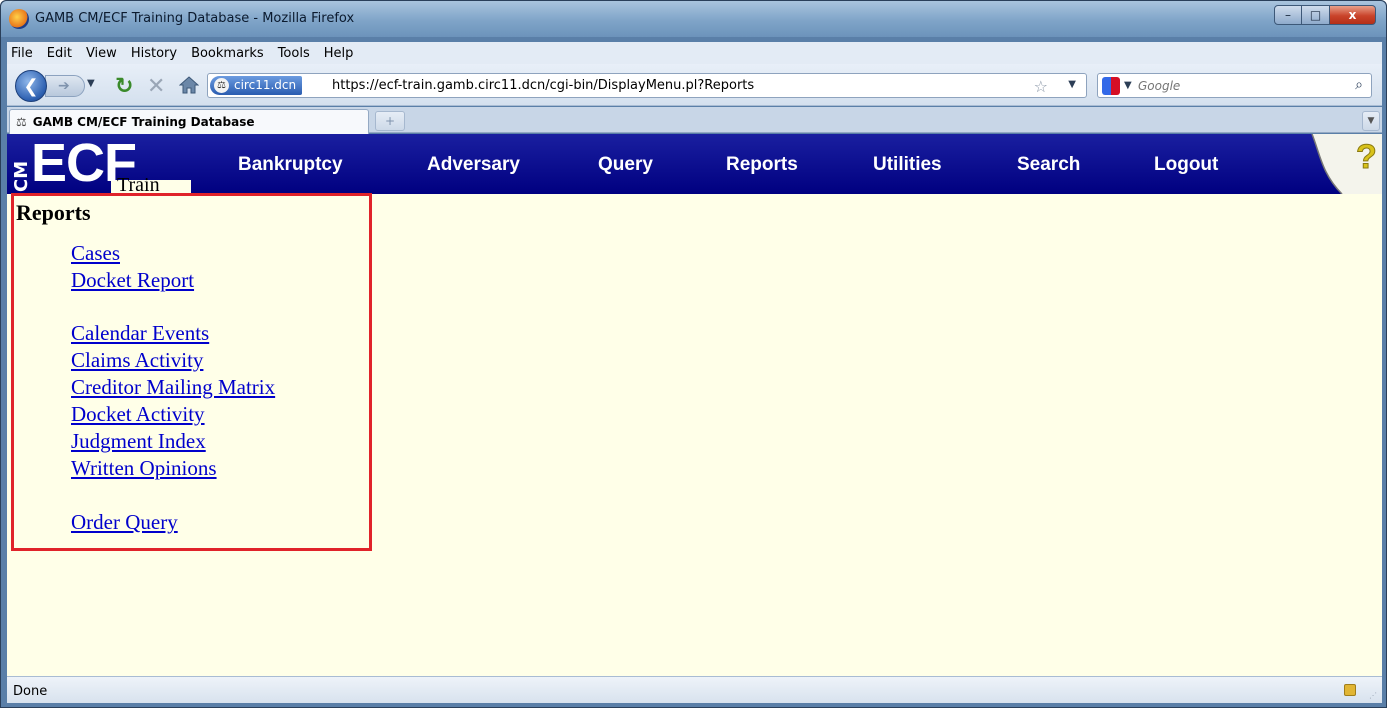  Describe the element at coordinates (1111, 86) in the screenshot. I see `google-icon` at that location.